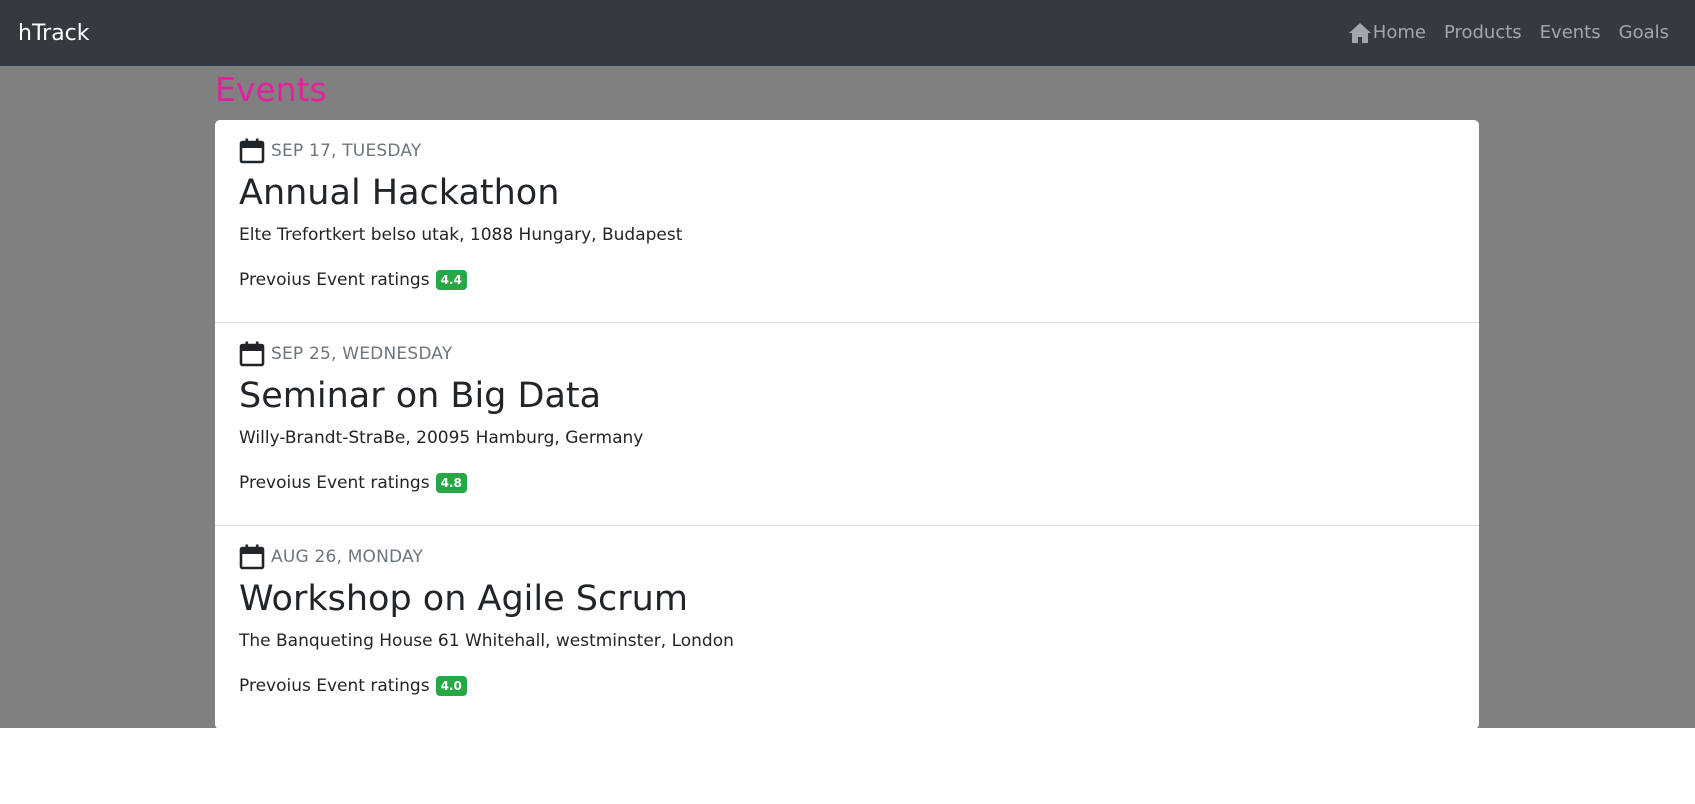 This screenshot has width=1695, height=804. Describe the element at coordinates (1483, 33) in the screenshot. I see `nav-link-products: Products` at that location.